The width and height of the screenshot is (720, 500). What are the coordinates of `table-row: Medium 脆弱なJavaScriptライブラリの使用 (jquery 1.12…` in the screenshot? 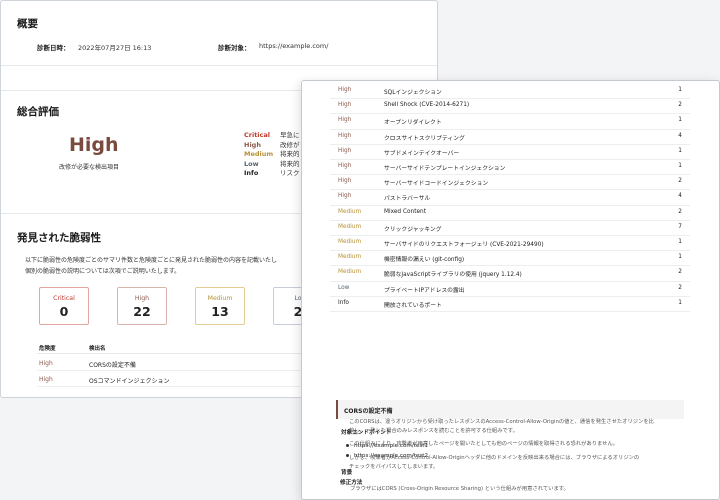 It's located at (510, 274).